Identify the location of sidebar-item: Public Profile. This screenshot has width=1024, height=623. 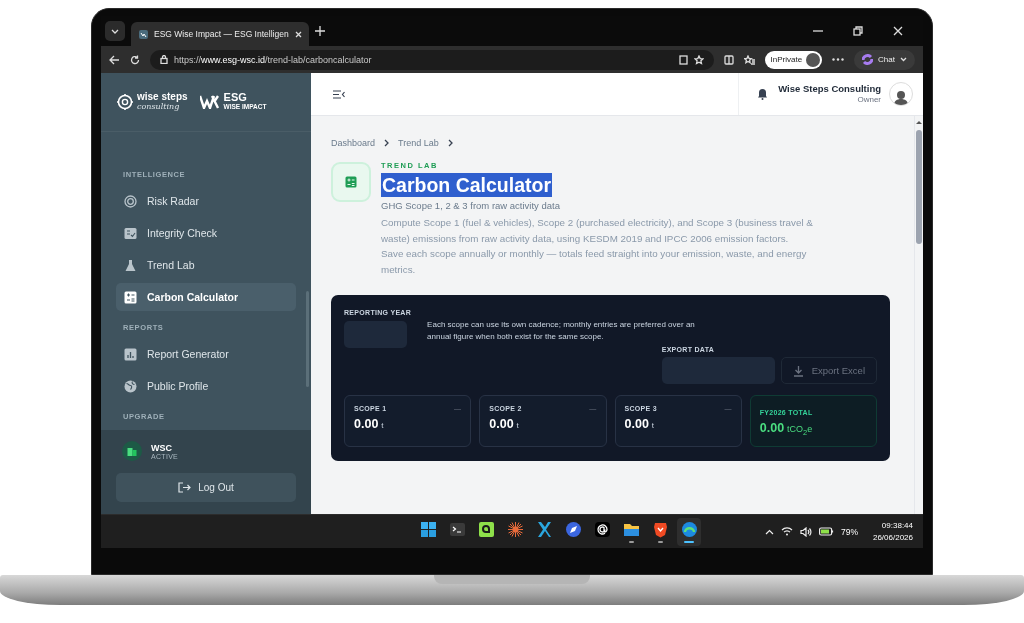
(206, 386).